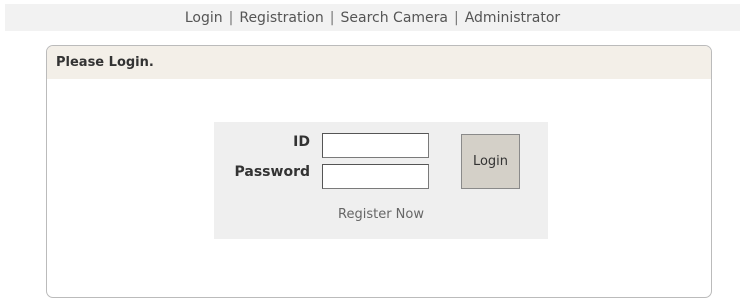 This screenshot has width=741, height=301. What do you see at coordinates (301, 142) in the screenshot?
I see `id-label: ID` at bounding box center [301, 142].